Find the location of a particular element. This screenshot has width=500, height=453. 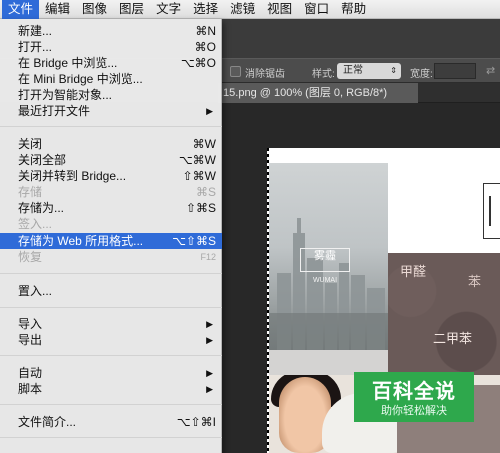

antialias-label: 消除锯齿 is located at coordinates (265, 74).